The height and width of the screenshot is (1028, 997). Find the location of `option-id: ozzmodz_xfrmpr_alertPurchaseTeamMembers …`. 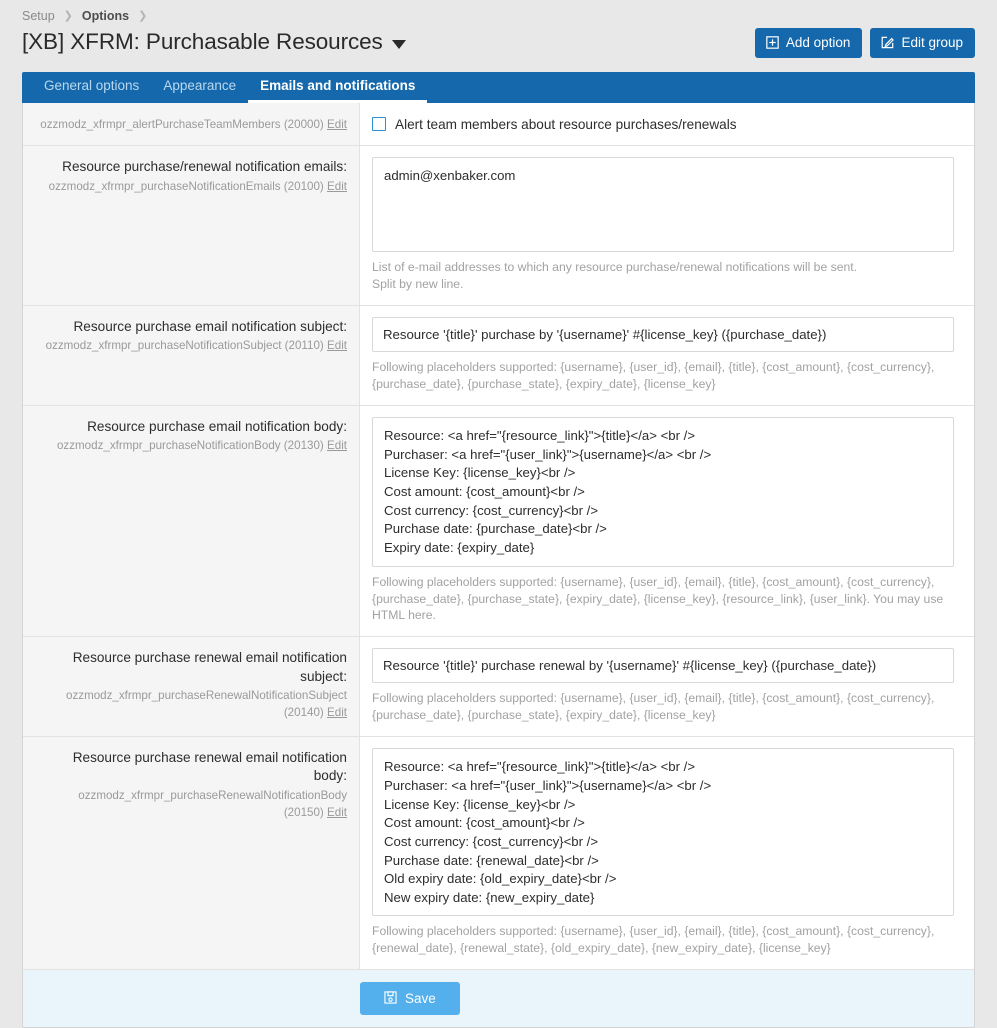

option-id: ozzmodz_xfrmpr_alertPurchaseTeamMembers … is located at coordinates (193, 124).